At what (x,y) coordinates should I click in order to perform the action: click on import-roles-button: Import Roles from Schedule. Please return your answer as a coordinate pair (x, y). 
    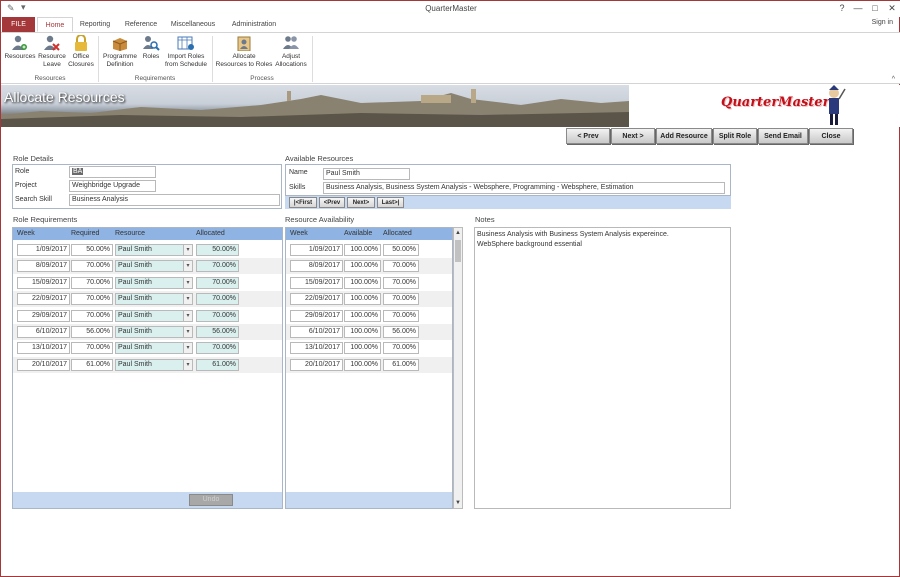
    Looking at the image, I should click on (186, 52).